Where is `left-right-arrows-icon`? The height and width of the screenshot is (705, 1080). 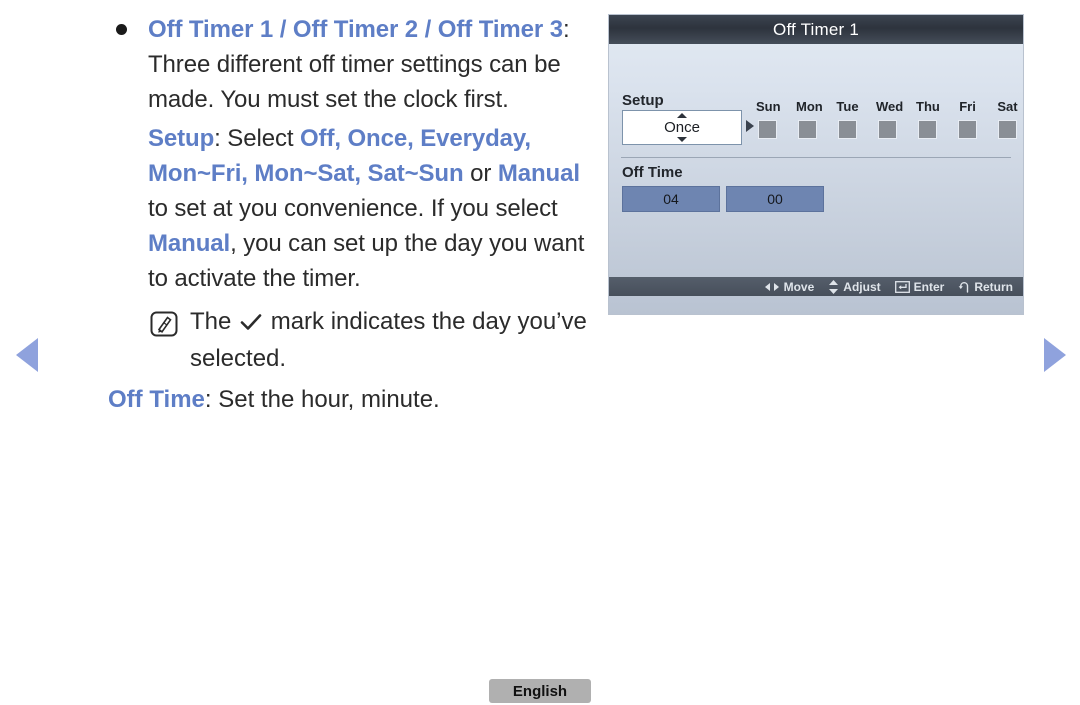 left-right-arrows-icon is located at coordinates (771, 286).